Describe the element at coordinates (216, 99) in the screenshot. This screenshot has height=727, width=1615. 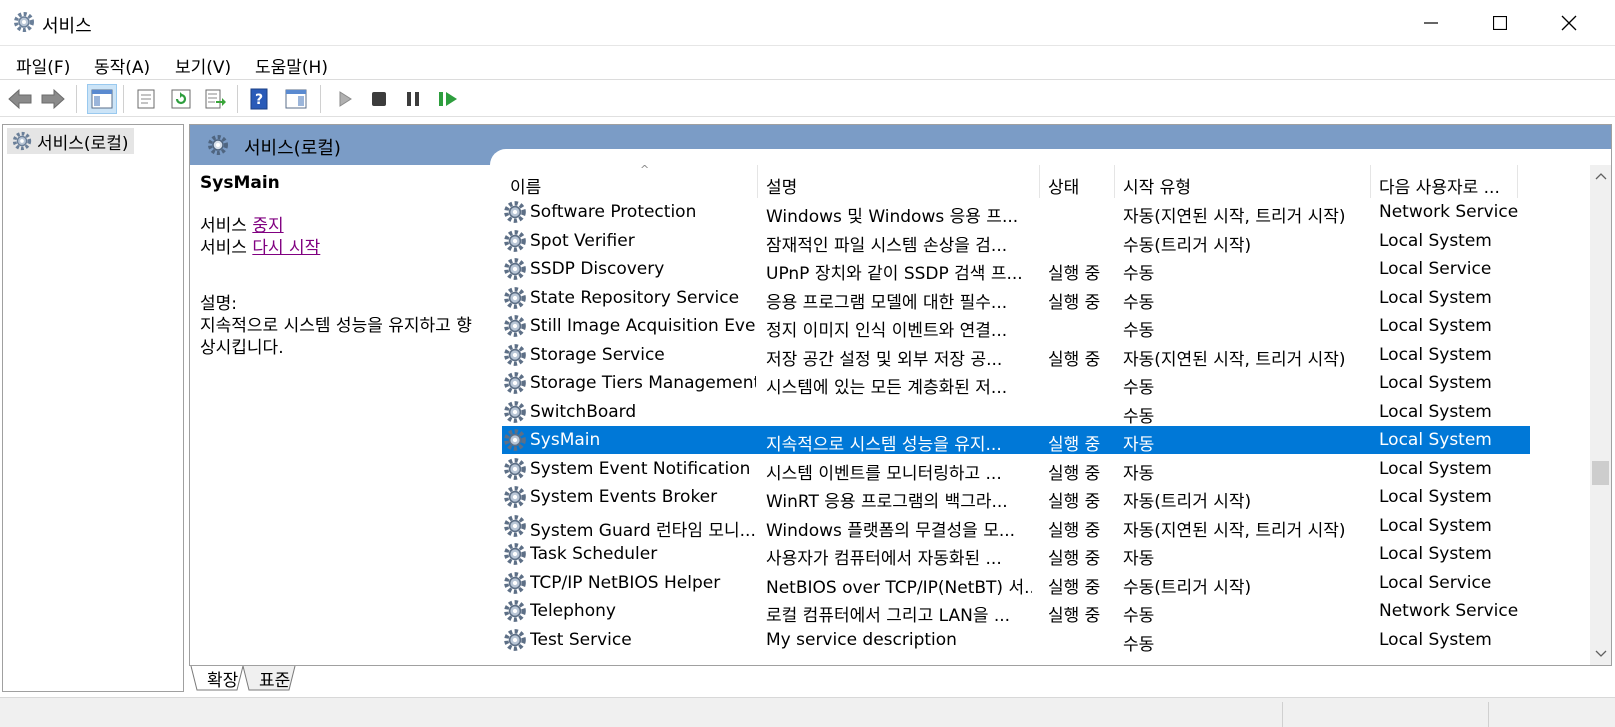
I see `export-list-button` at that location.